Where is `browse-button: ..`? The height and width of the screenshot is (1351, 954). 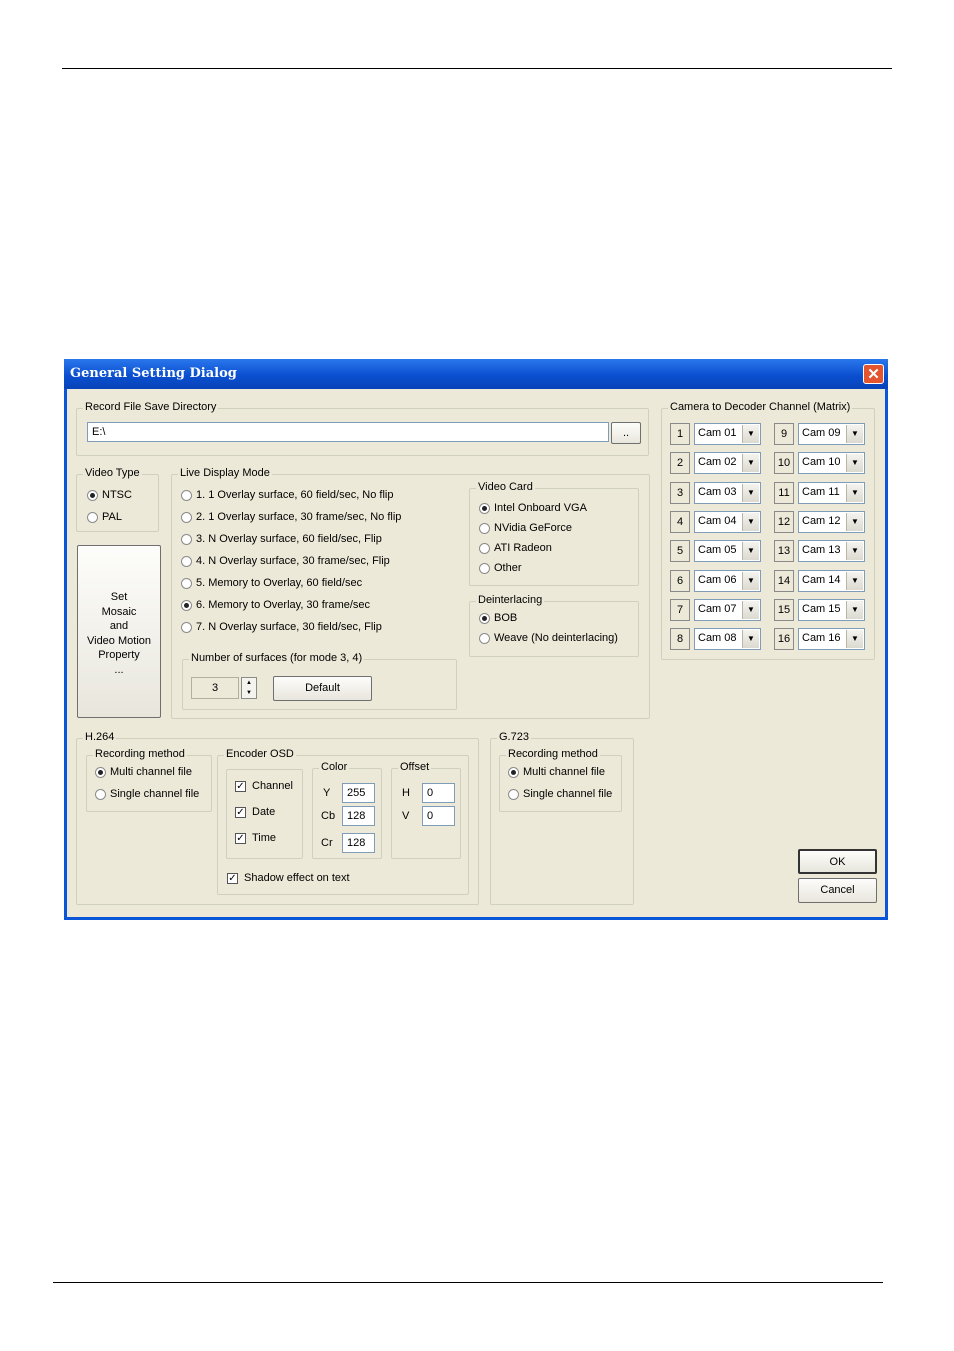 browse-button: .. is located at coordinates (626, 433).